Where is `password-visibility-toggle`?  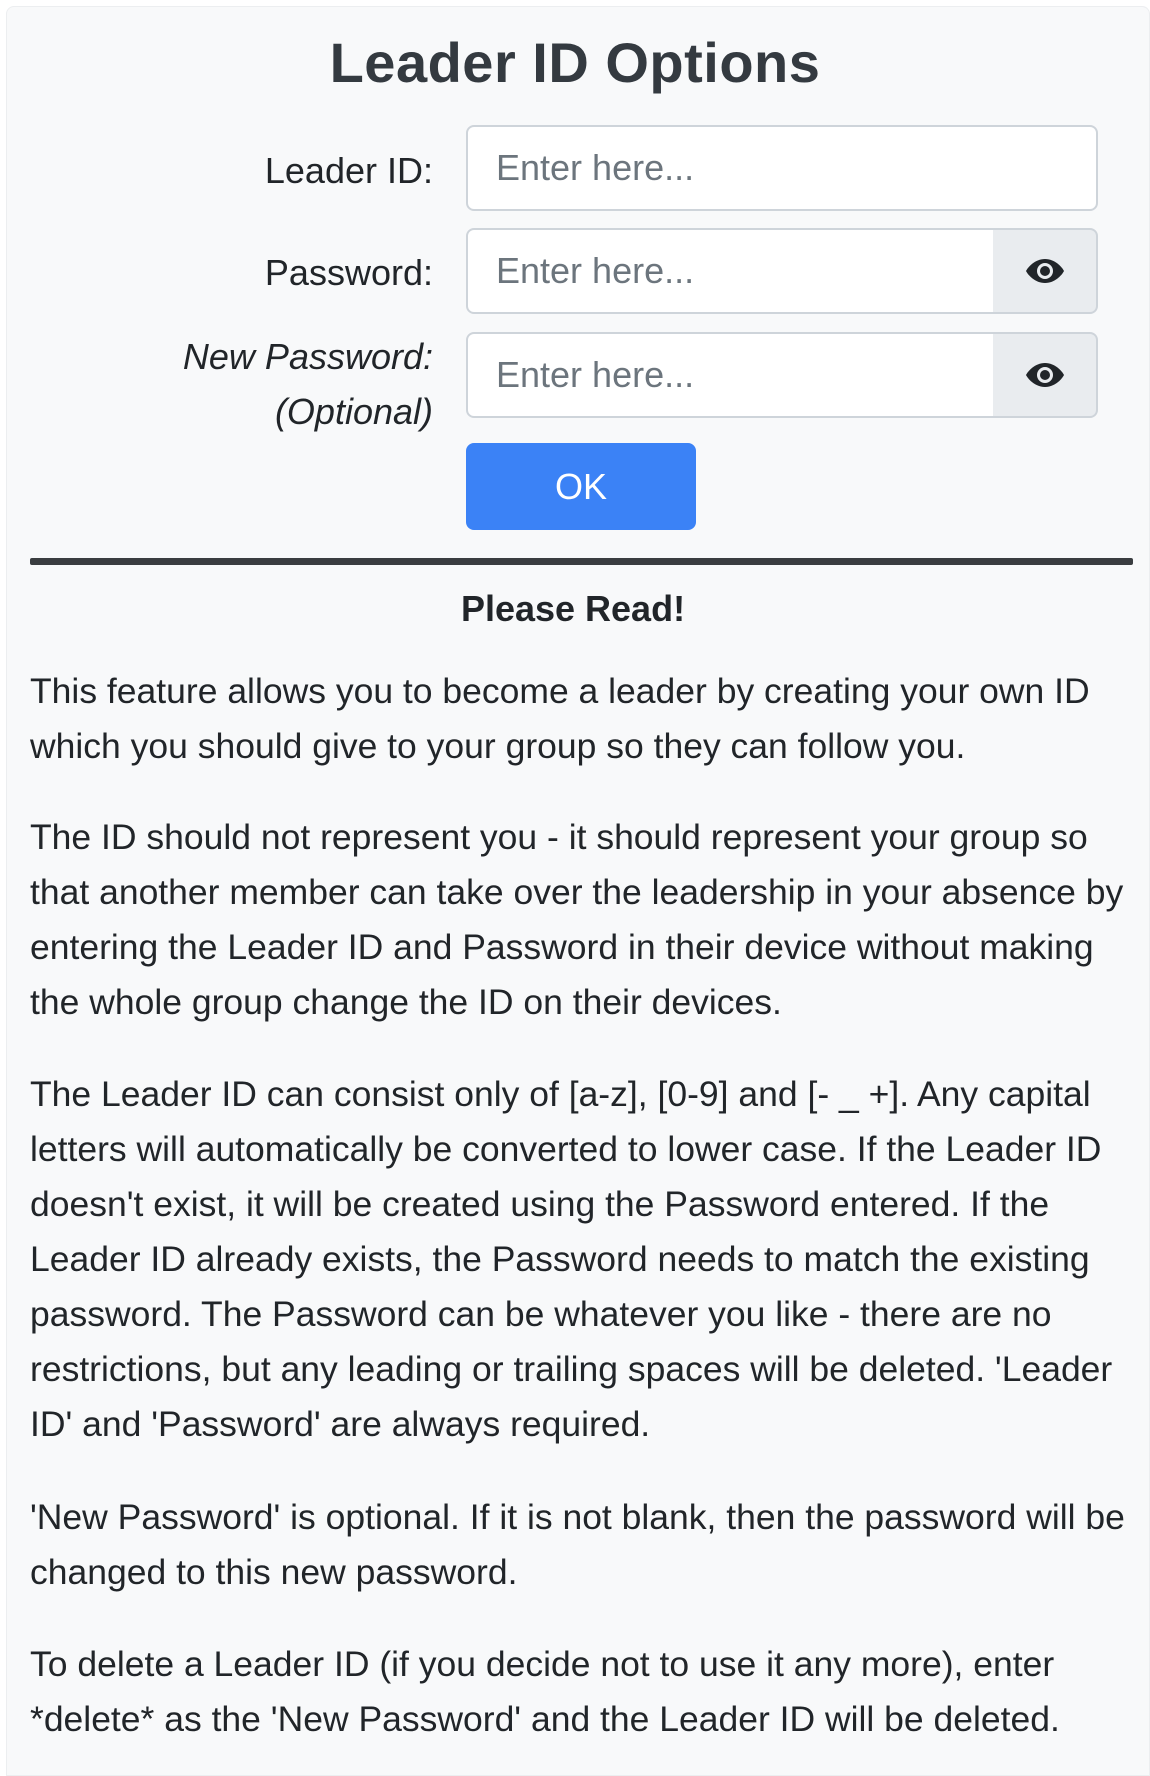 password-visibility-toggle is located at coordinates (1045, 271).